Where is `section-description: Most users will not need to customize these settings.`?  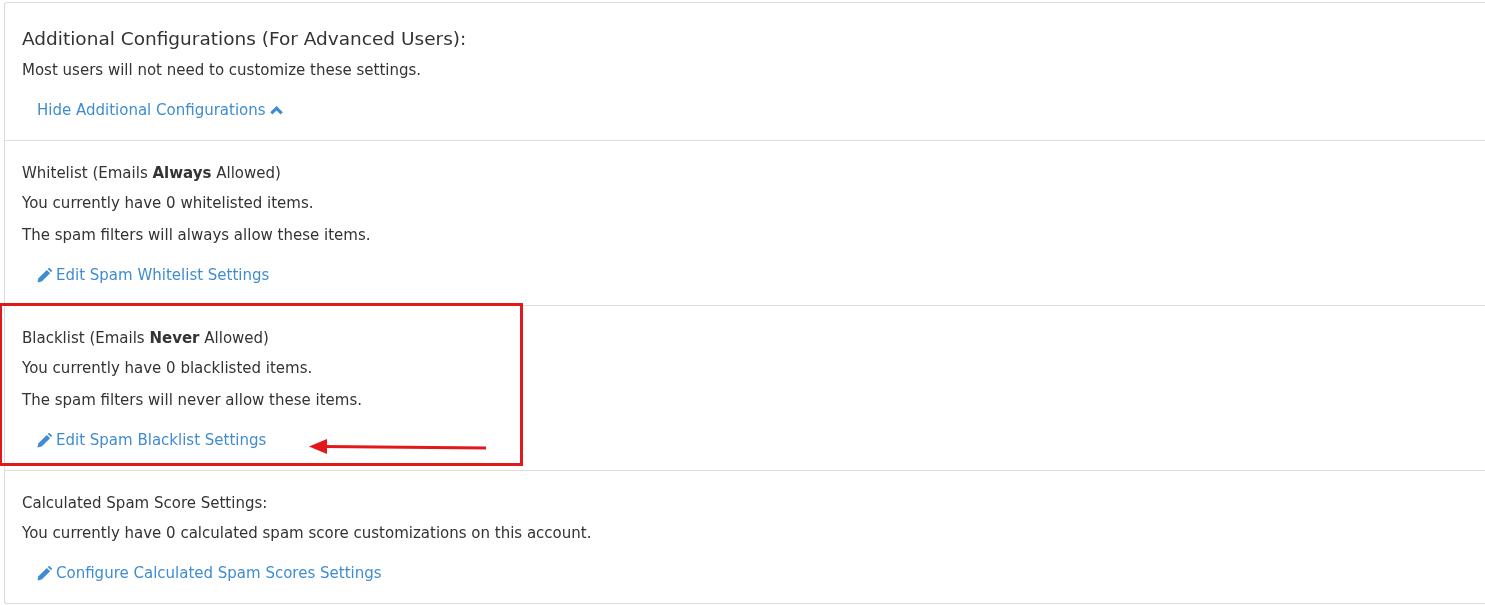
section-description: Most users will not need to customize these settings. is located at coordinates (222, 70).